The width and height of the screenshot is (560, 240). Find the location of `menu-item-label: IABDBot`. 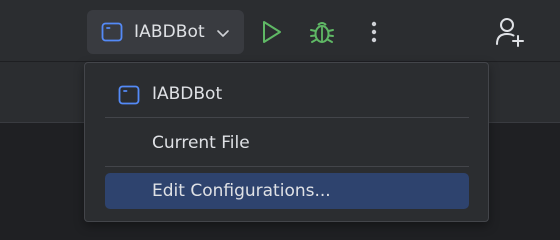

menu-item-label: IABDBot is located at coordinates (187, 94).